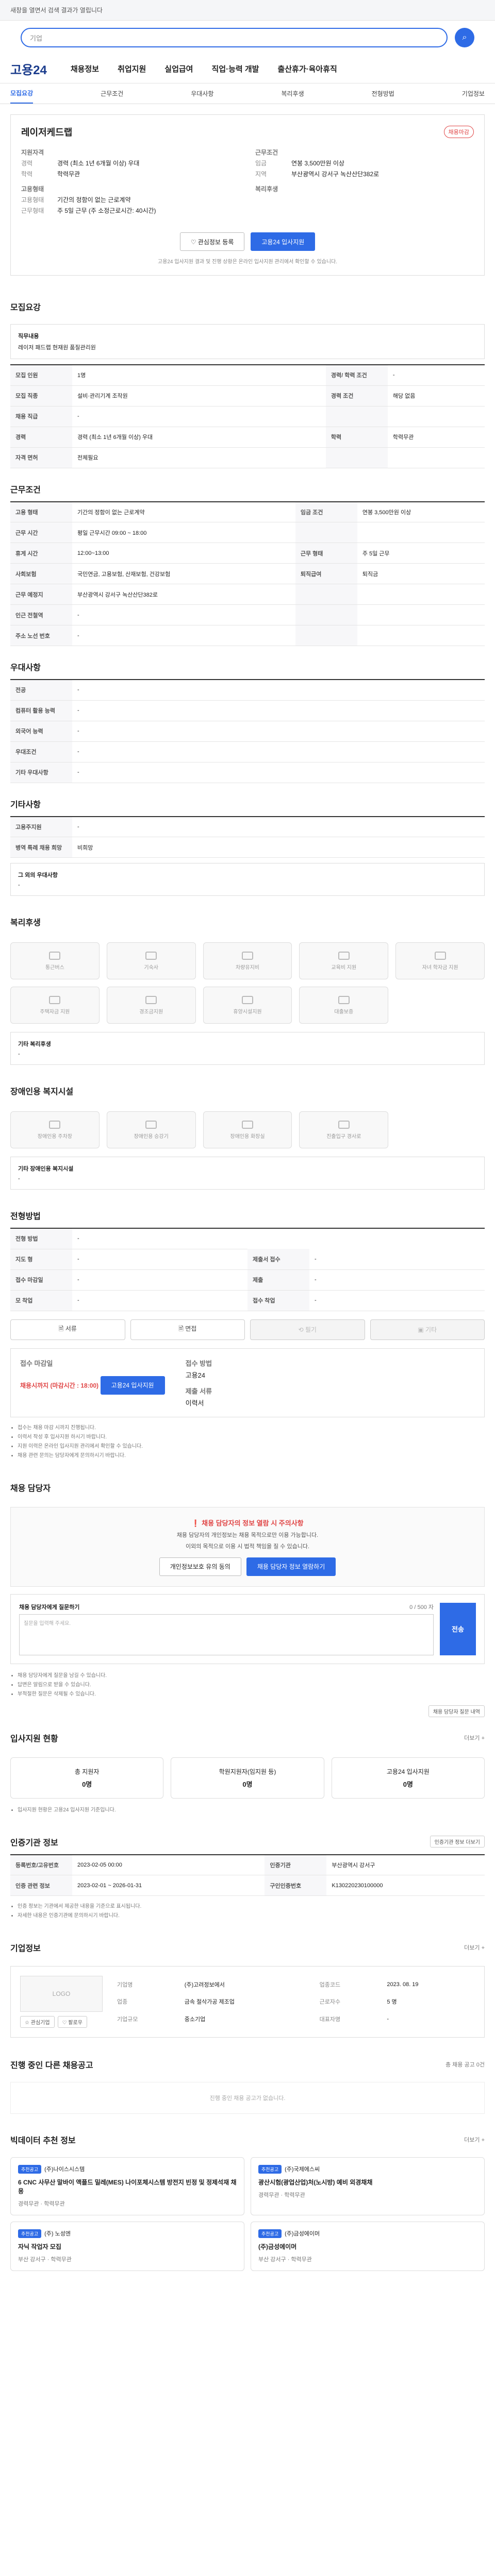  I want to click on question-history-button: 채용 담당자 질문 내역, so click(456, 1711).